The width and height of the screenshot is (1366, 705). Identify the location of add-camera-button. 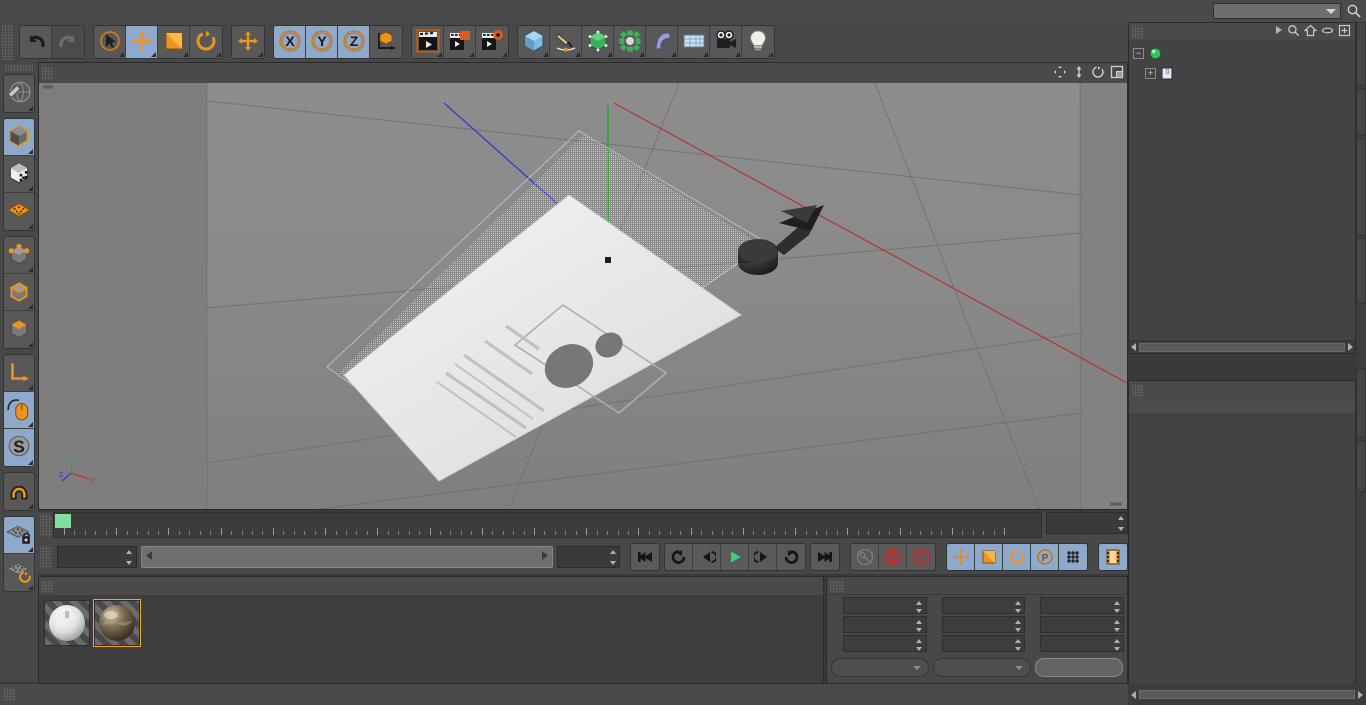
(726, 42).